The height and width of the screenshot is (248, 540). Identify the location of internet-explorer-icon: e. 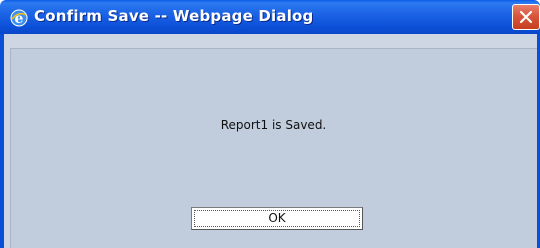
(19, 18).